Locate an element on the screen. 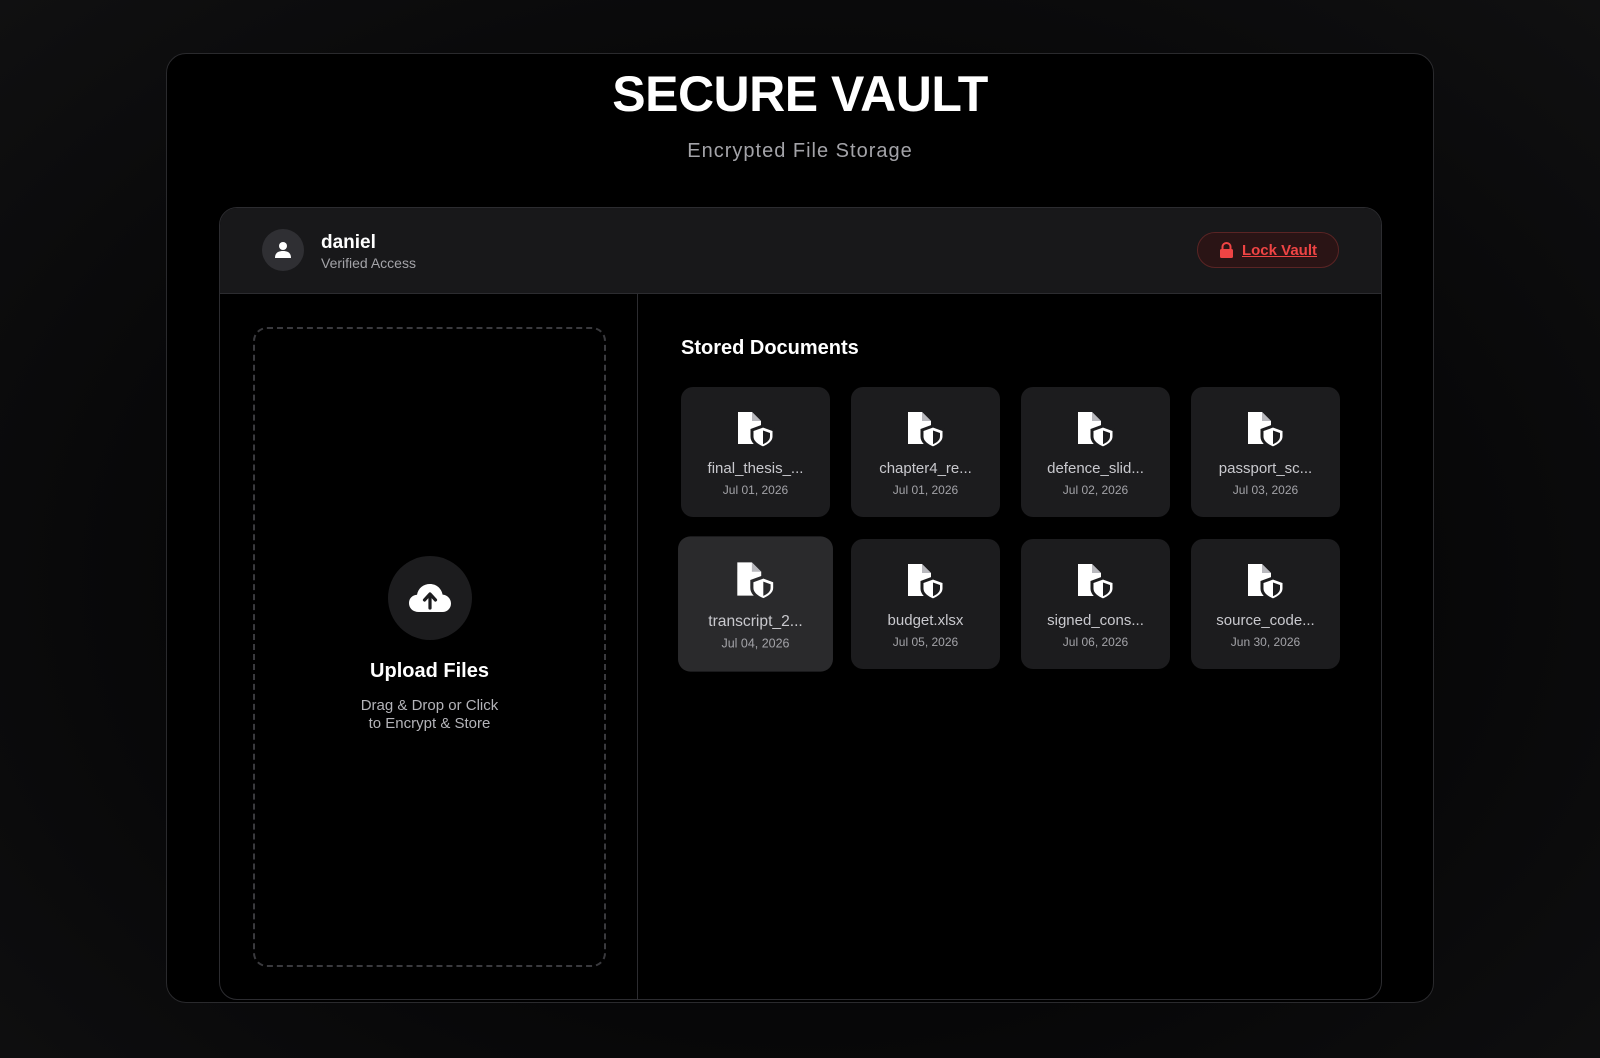 The height and width of the screenshot is (1058, 1600). lock-icon is located at coordinates (1226, 250).